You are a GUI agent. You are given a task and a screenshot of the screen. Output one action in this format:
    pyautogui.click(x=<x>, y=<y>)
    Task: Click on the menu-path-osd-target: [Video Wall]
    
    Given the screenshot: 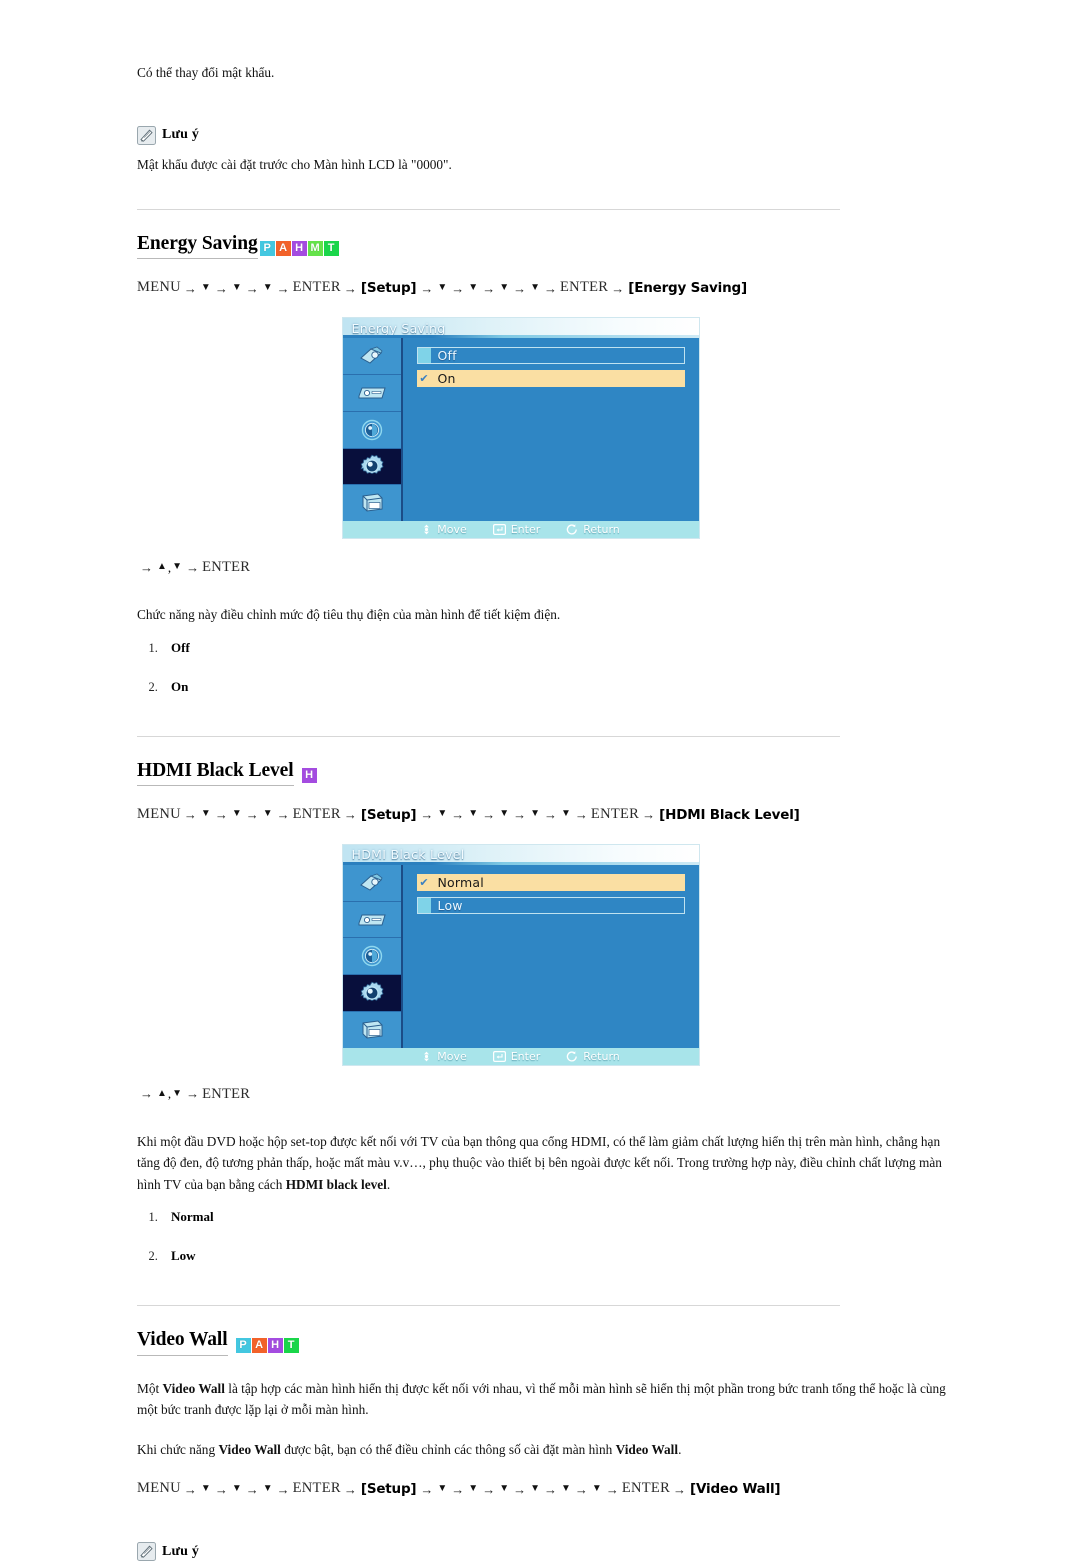 What is the action you would take?
    pyautogui.click(x=735, y=1489)
    